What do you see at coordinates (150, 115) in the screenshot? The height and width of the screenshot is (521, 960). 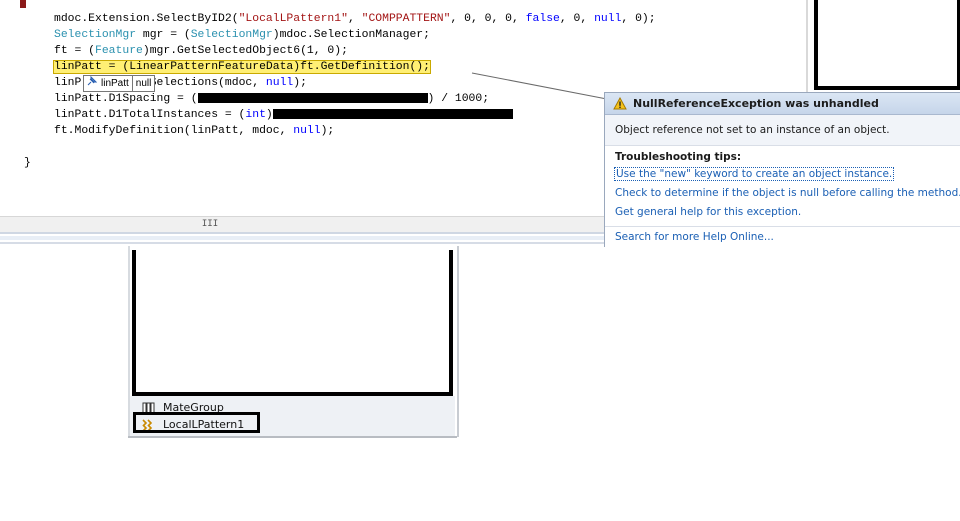 I see `code-token: linPatt.D1TotalInstances = (` at bounding box center [150, 115].